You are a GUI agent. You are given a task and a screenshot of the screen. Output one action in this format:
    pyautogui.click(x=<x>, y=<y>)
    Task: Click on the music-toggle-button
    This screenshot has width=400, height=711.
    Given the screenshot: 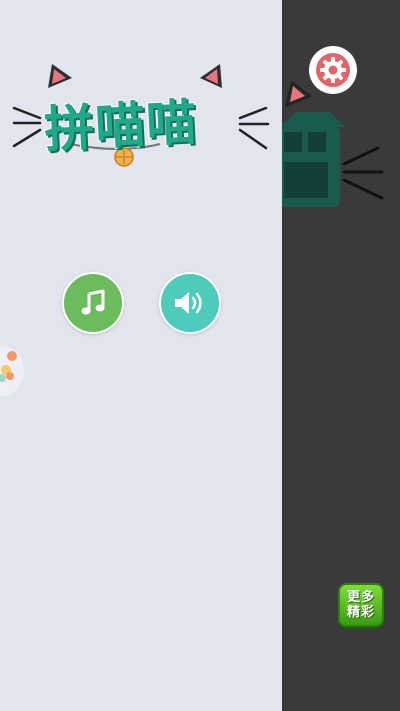 What is the action you would take?
    pyautogui.click(x=93, y=303)
    